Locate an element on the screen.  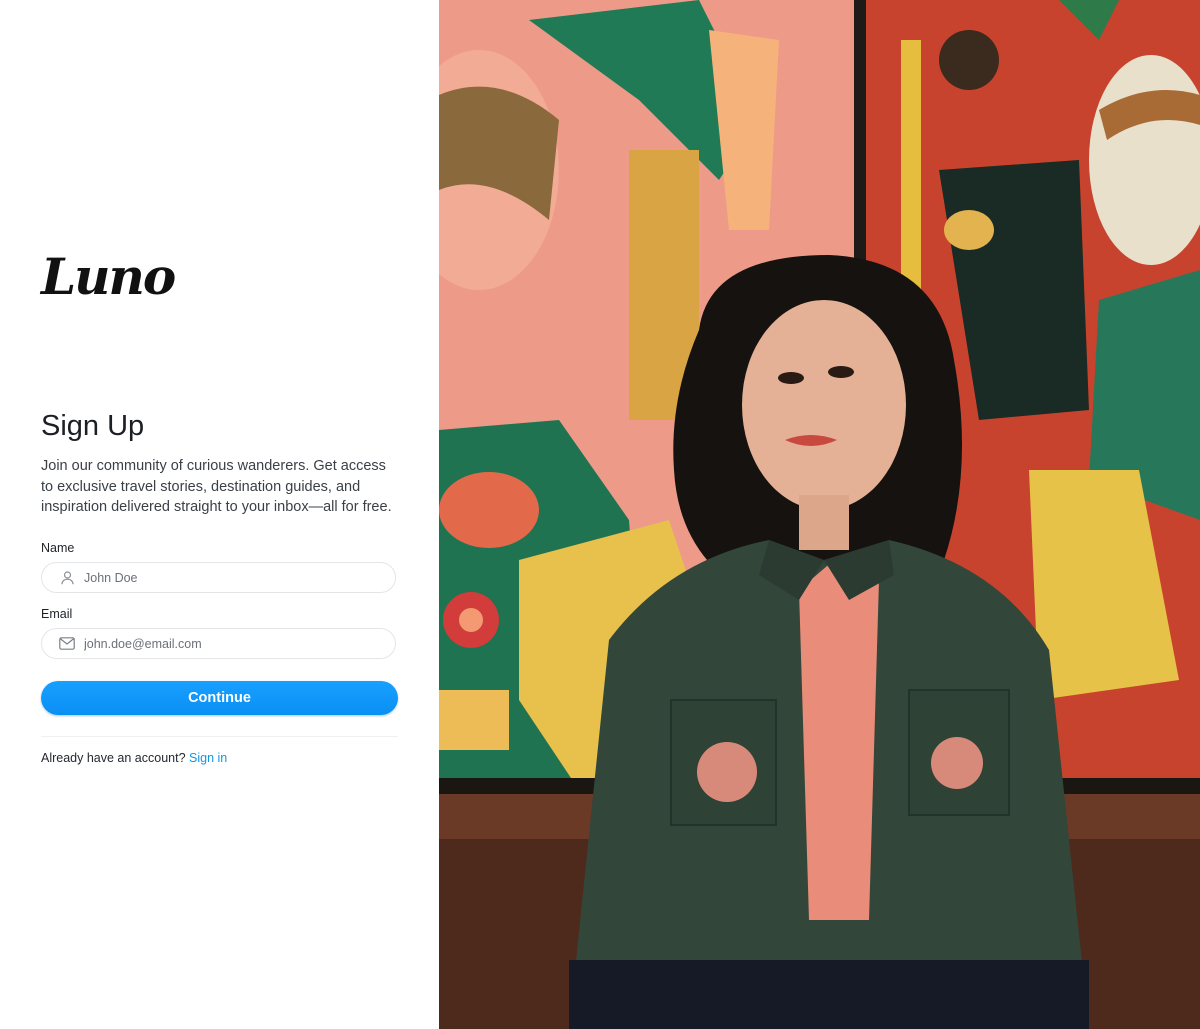
user-icon is located at coordinates (67, 578).